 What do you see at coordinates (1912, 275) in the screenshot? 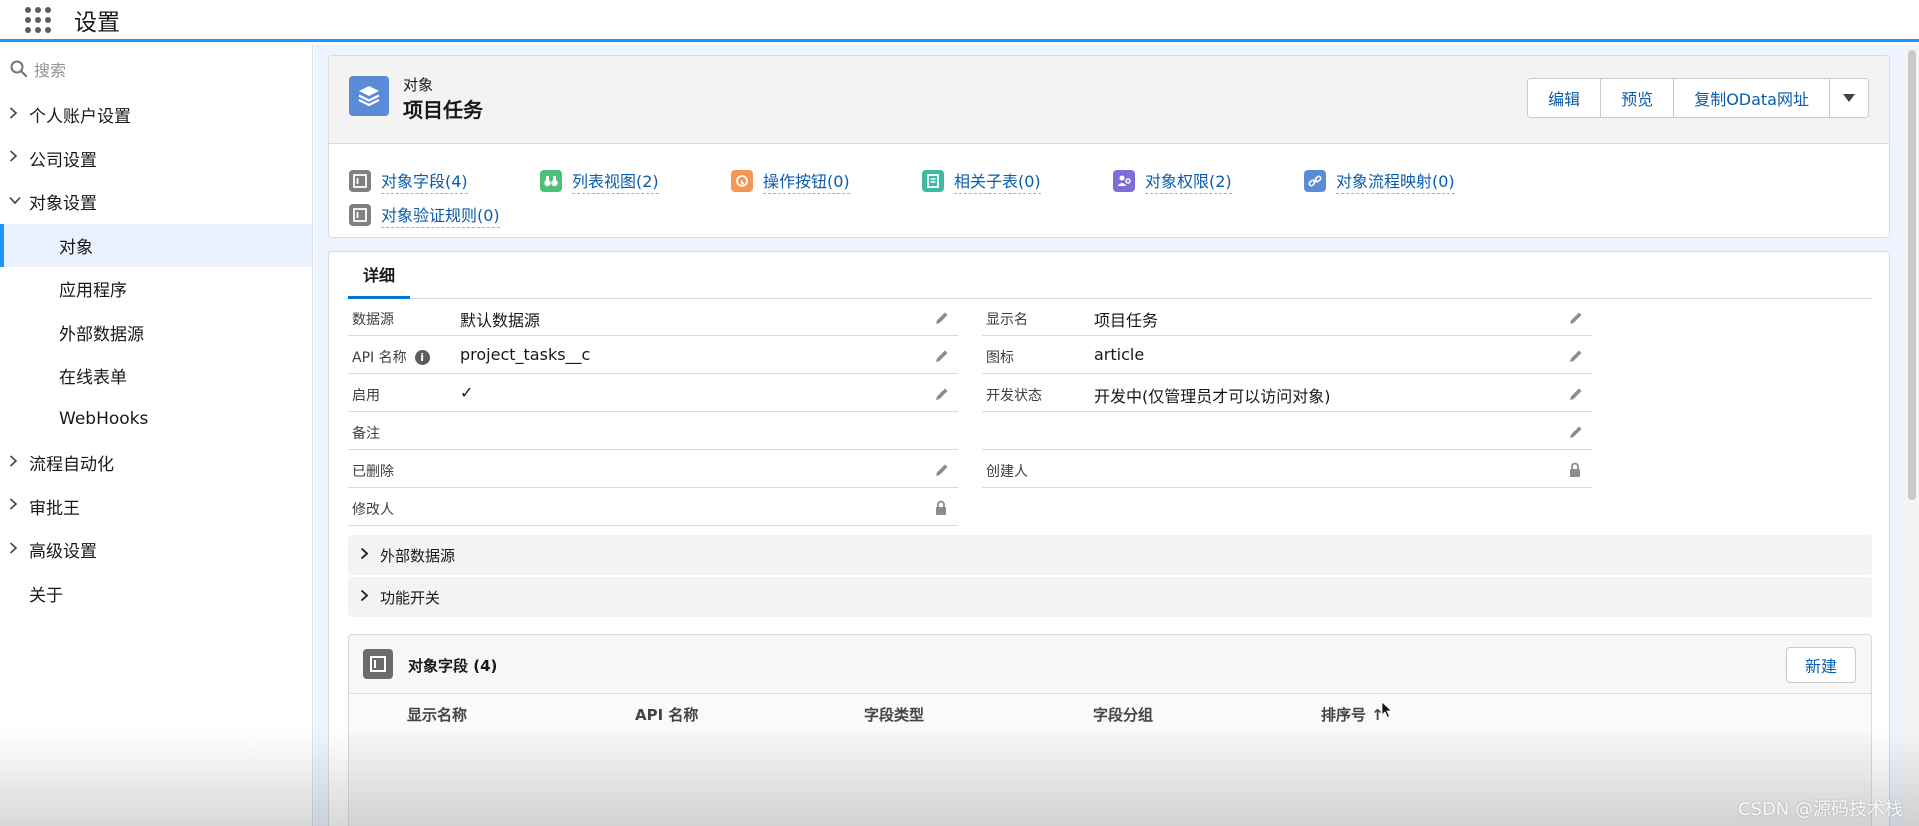
I see `scrollbar-thumb` at bounding box center [1912, 275].